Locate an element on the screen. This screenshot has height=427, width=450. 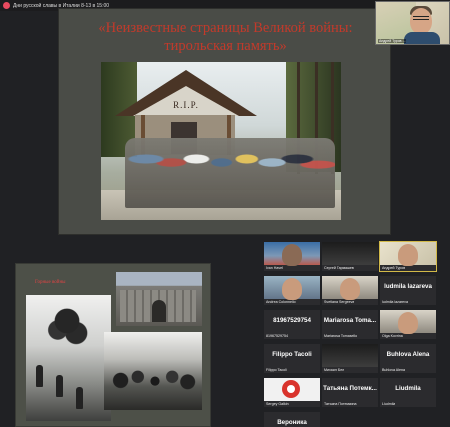
participant-tile: Andrea Colonnello is located at coordinates (292, 290).